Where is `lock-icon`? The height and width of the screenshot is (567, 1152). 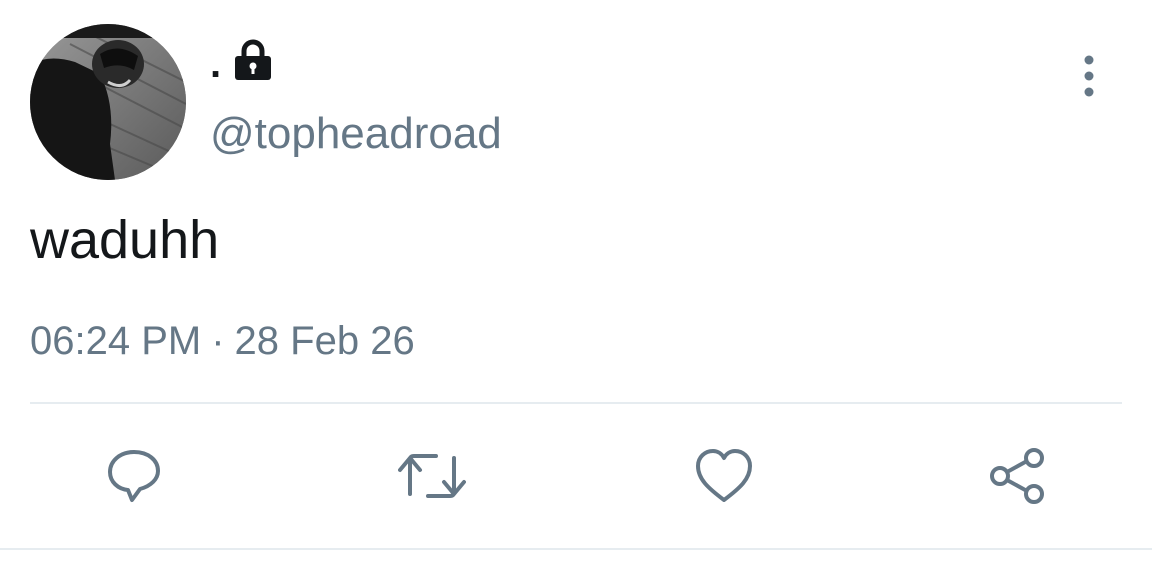
lock-icon is located at coordinates (253, 59).